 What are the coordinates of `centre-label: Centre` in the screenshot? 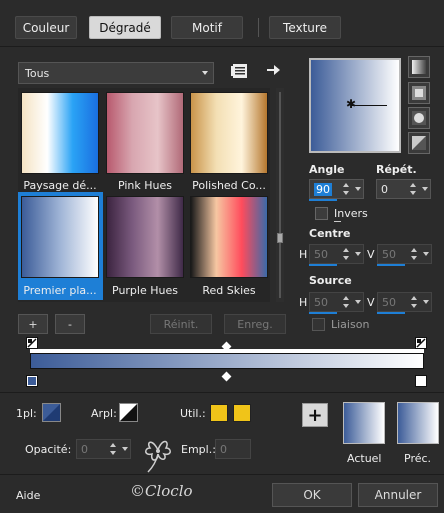 It's located at (330, 233).